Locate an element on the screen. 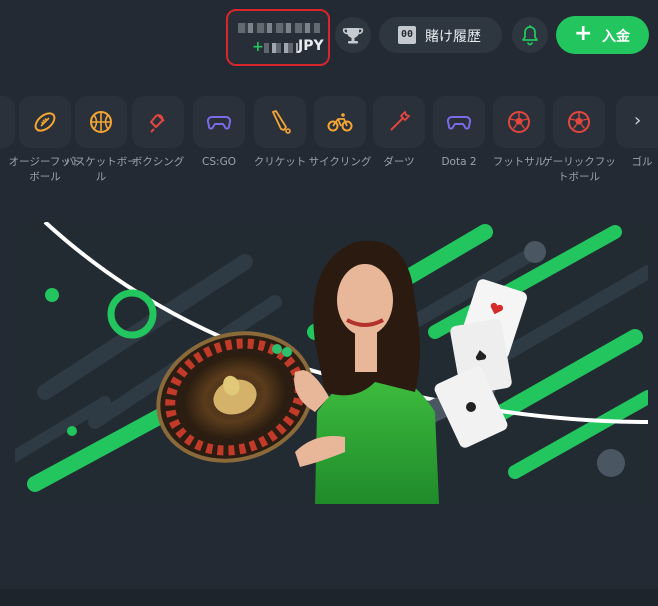 This screenshot has height=606, width=658. sports-next-button: › is located at coordinates (637, 122).